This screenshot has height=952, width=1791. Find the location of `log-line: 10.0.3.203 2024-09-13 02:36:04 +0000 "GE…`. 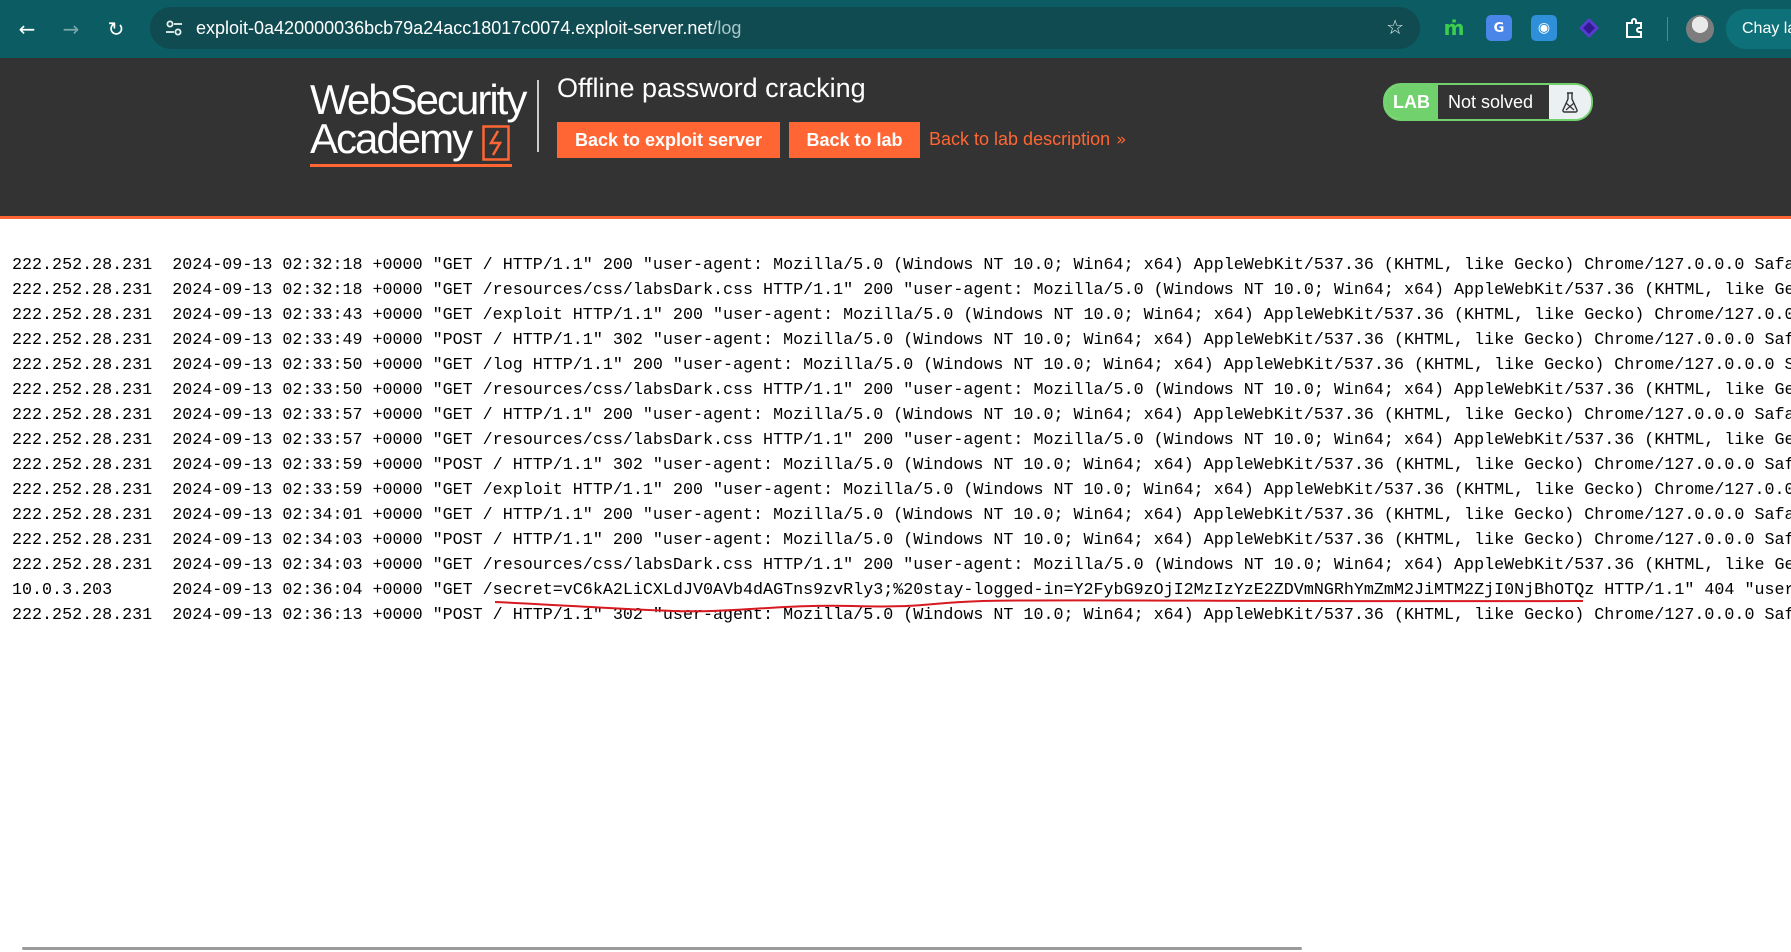

log-line: 10.0.3.203 2024-09-13 02:36:04 +0000 "GE… is located at coordinates (901, 590).